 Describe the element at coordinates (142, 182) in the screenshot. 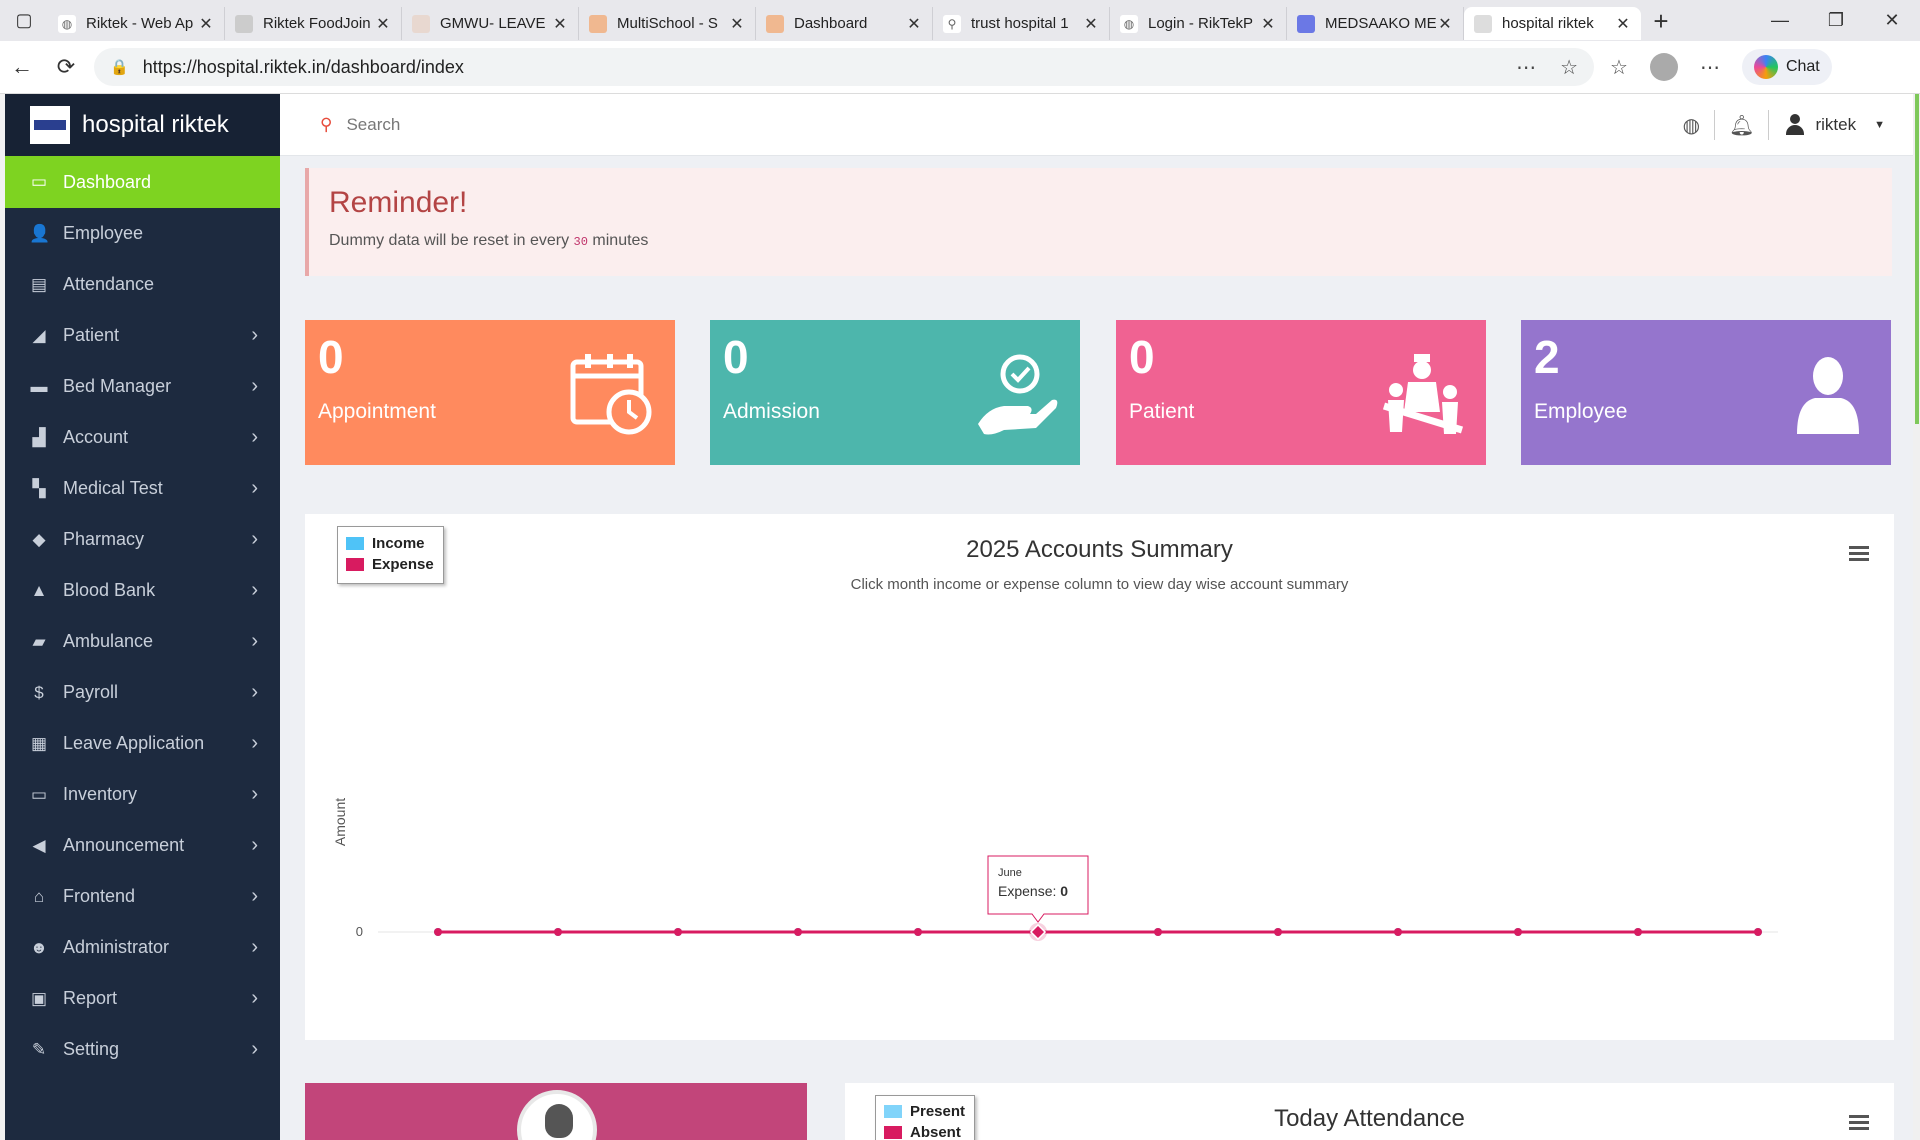

I see `sidebar-item-dashboard: ▭ Dashboard` at that location.